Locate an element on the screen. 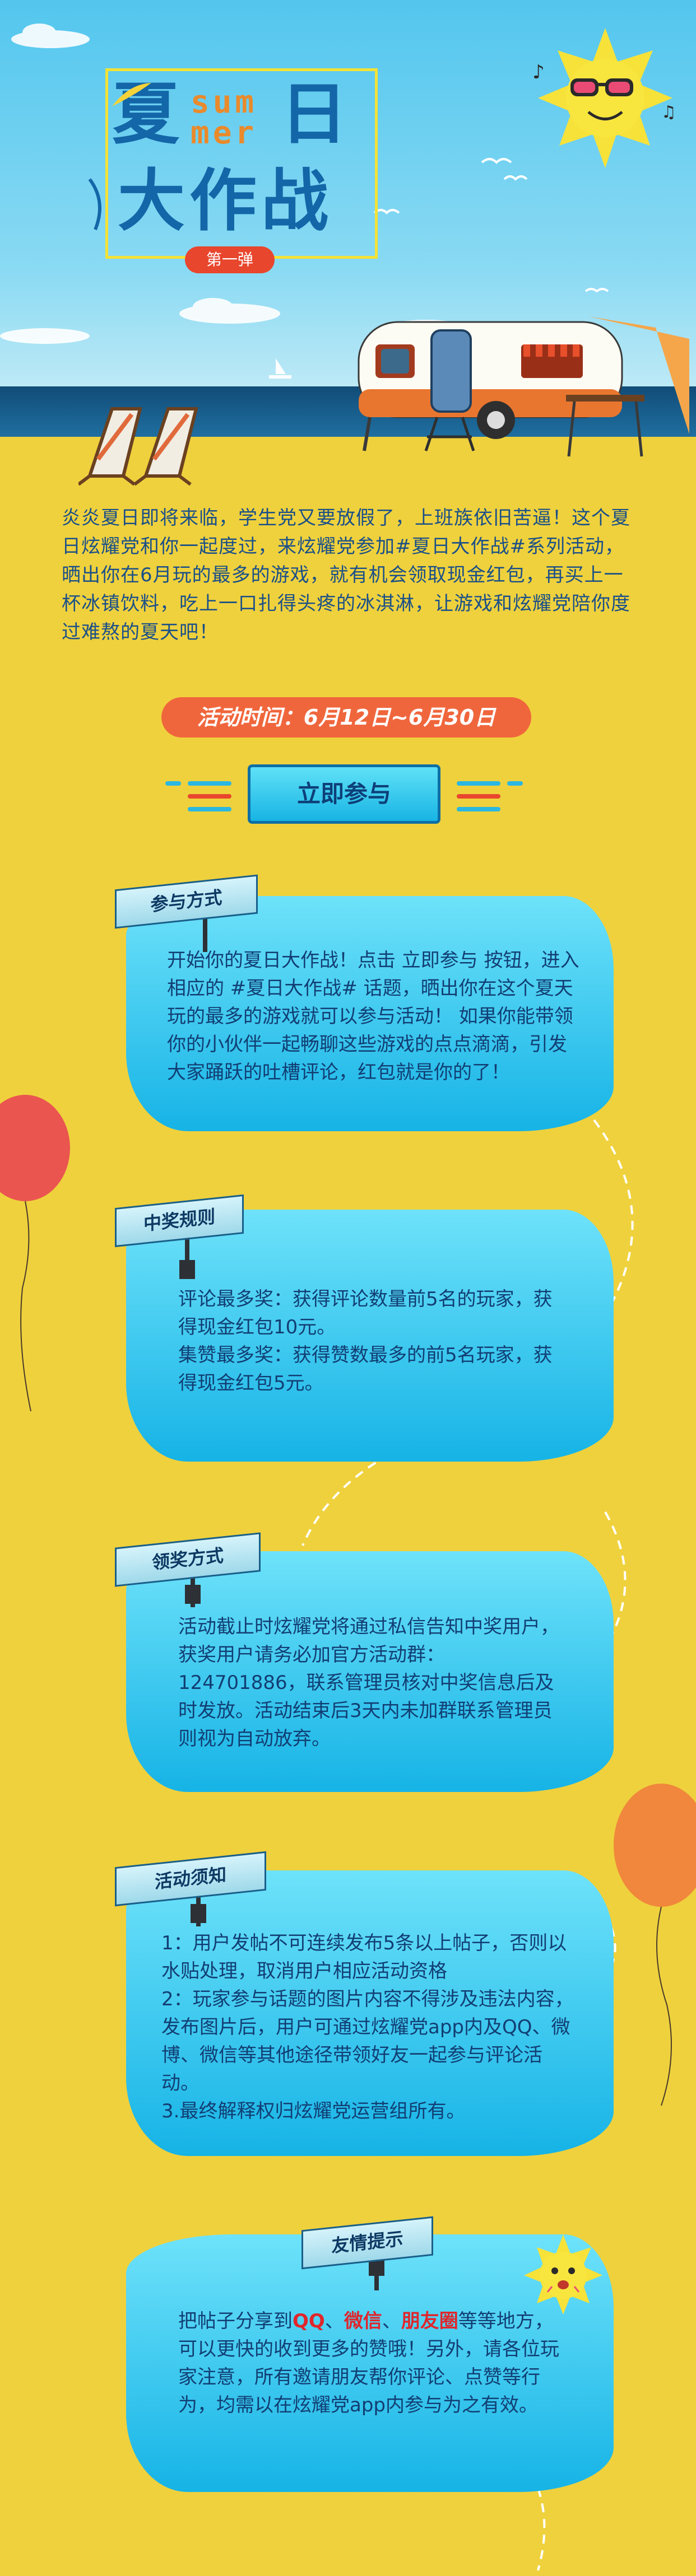  share-channel-wechat: 微信 is located at coordinates (363, 2321).